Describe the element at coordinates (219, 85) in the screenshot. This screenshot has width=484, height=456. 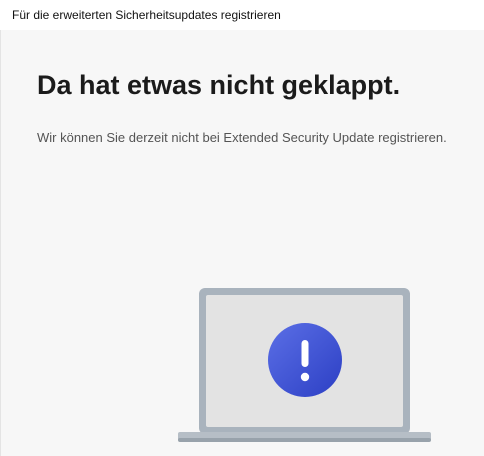
I see `error-heading: Da hat etwas nicht geklappt.` at that location.